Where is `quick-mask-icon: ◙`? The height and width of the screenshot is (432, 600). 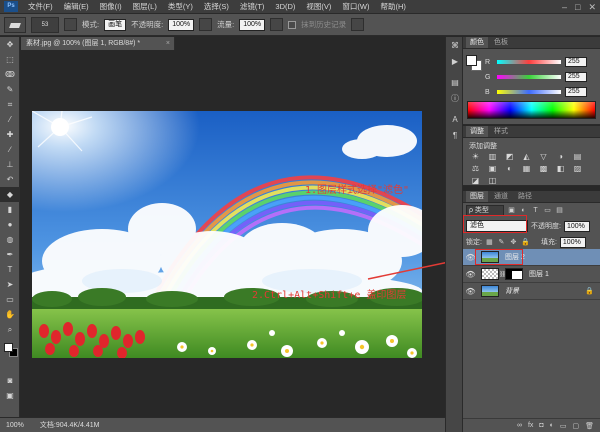
quick-mask-icon: ◙ is located at coordinates (10, 380).